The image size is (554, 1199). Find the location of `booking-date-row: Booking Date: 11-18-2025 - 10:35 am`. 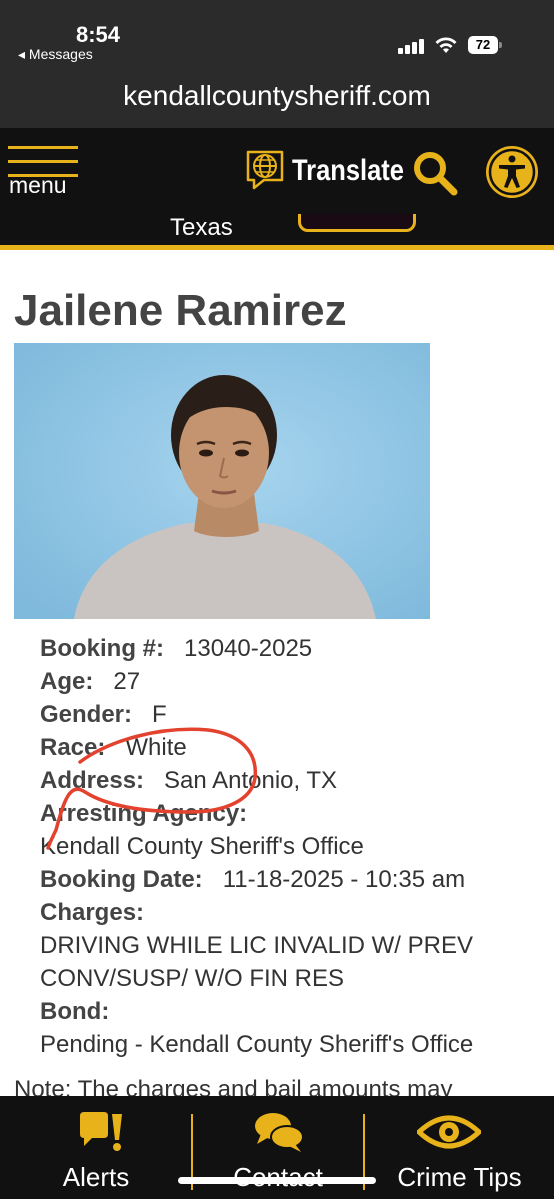

booking-date-row: Booking Date: 11-18-2025 - 10:35 am is located at coordinates (295, 879).